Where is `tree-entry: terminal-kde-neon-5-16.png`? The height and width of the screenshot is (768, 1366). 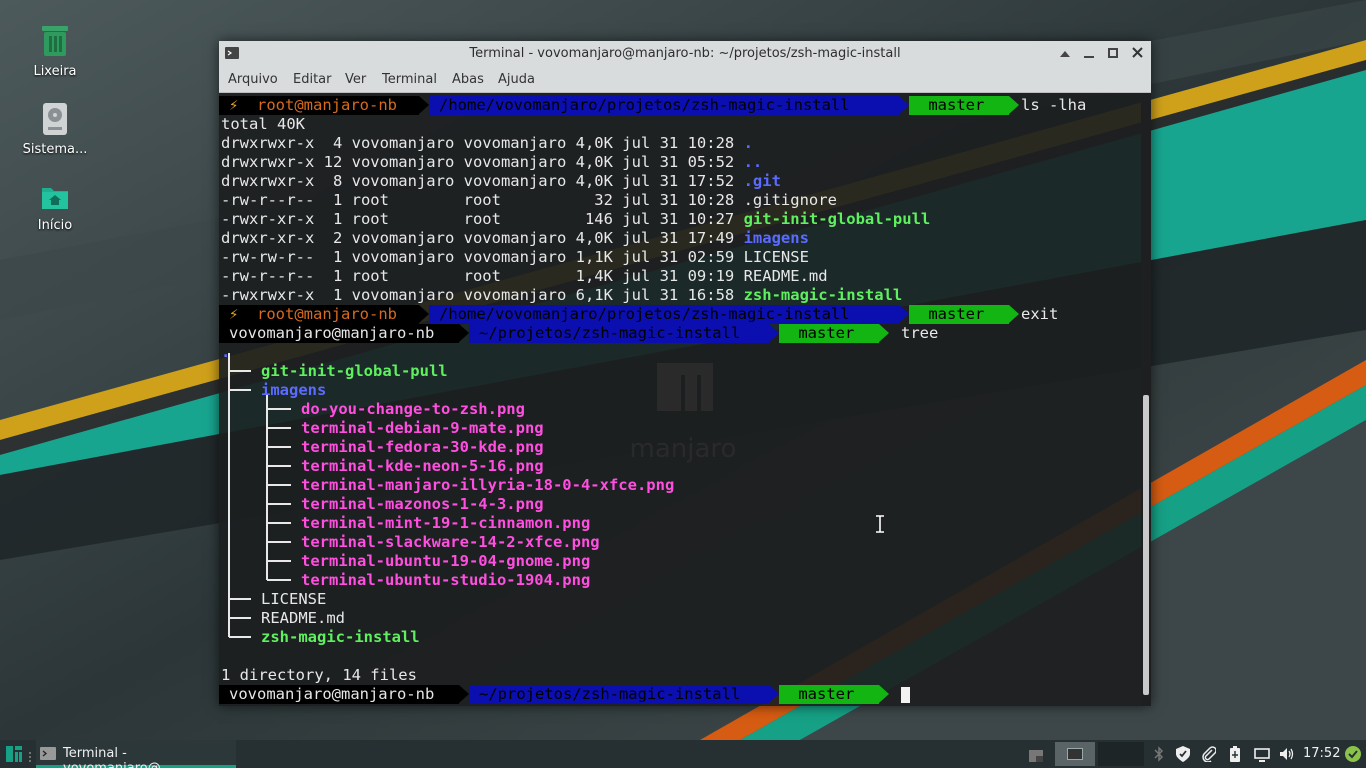
tree-entry: terminal-kde-neon-5-16.png is located at coordinates (422, 466).